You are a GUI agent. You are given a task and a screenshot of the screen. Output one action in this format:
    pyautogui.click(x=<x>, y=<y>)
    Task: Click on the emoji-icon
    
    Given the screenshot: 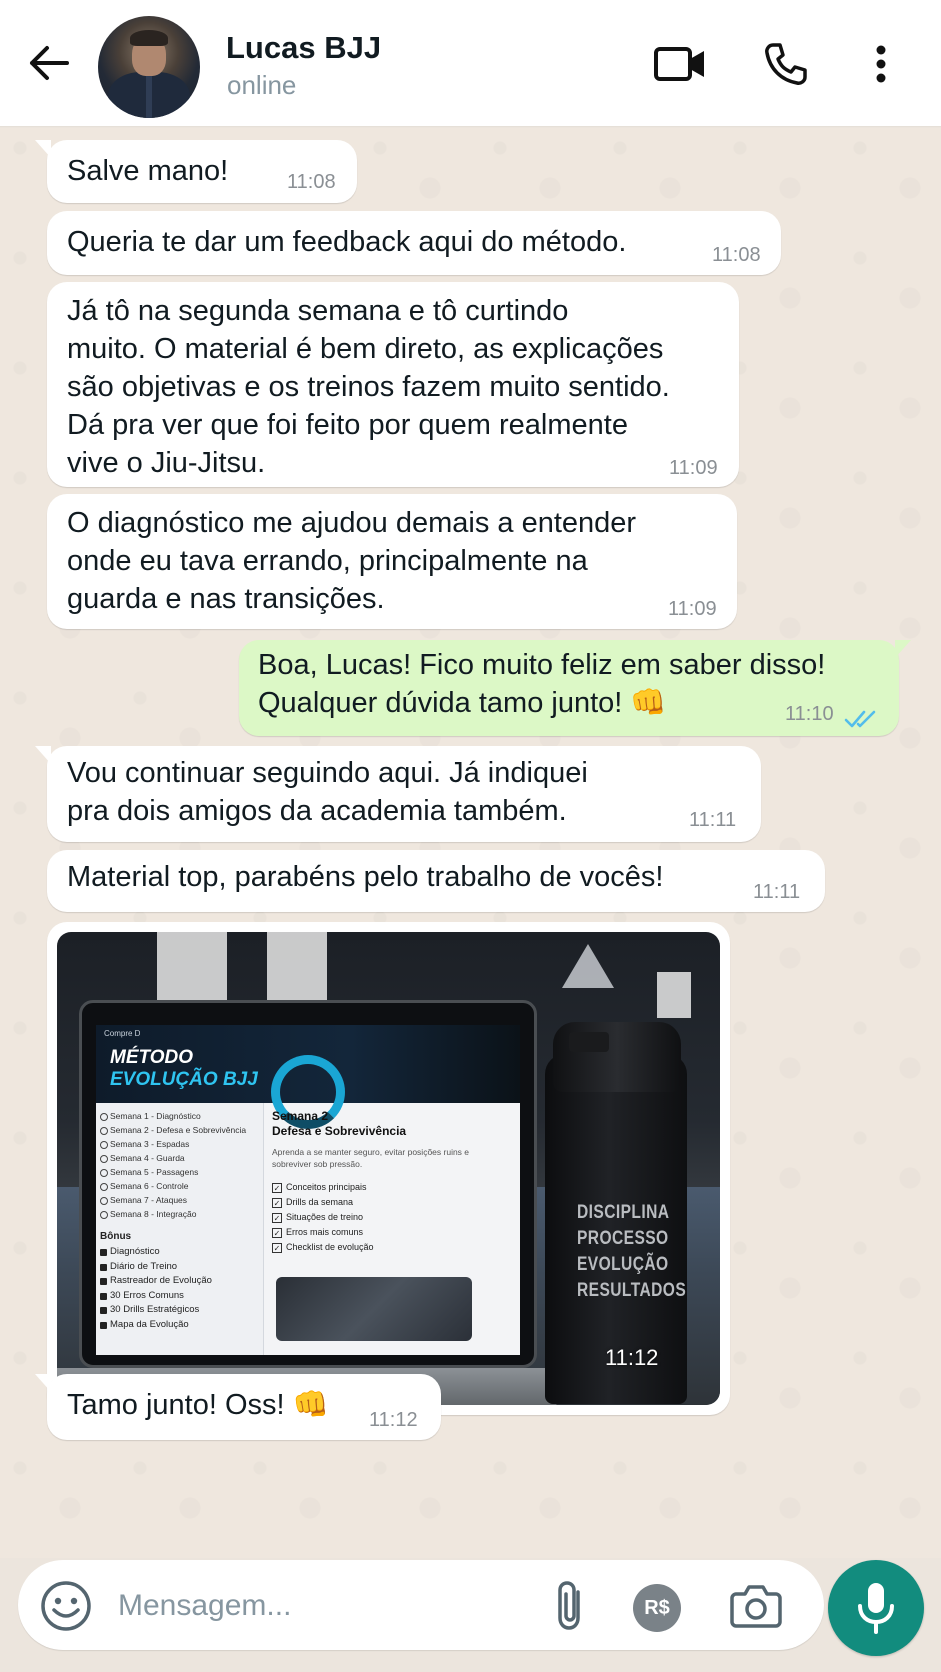 What is the action you would take?
    pyautogui.click(x=66, y=1606)
    